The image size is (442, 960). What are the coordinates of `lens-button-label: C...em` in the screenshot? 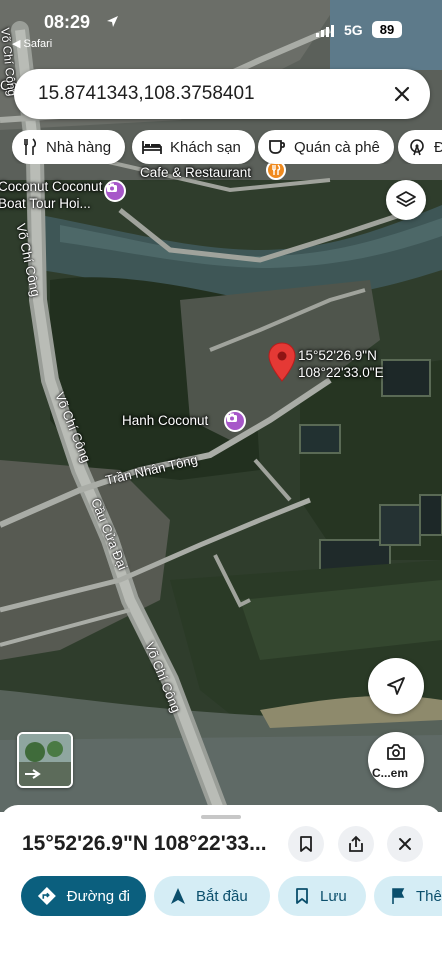 It's located at (390, 773).